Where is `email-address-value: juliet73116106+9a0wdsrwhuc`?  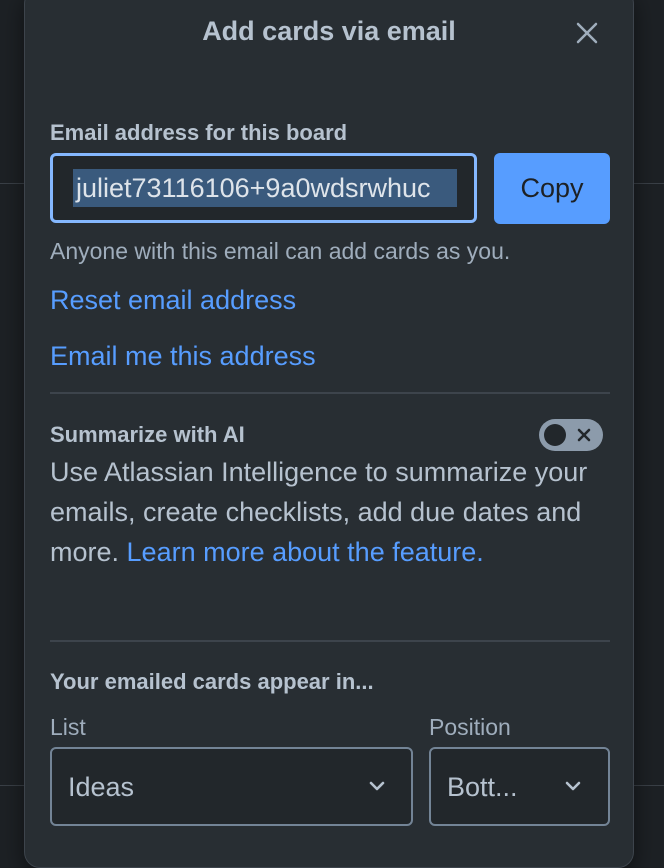 email-address-value: juliet73116106+9a0wdsrwhuc is located at coordinates (265, 188).